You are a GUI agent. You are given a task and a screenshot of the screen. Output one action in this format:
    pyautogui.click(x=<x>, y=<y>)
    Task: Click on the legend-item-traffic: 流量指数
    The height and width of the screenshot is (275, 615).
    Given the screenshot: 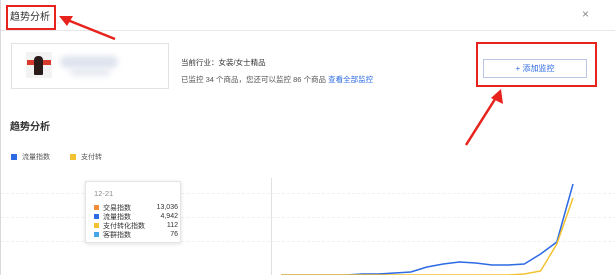 What is the action you would take?
    pyautogui.click(x=30, y=157)
    